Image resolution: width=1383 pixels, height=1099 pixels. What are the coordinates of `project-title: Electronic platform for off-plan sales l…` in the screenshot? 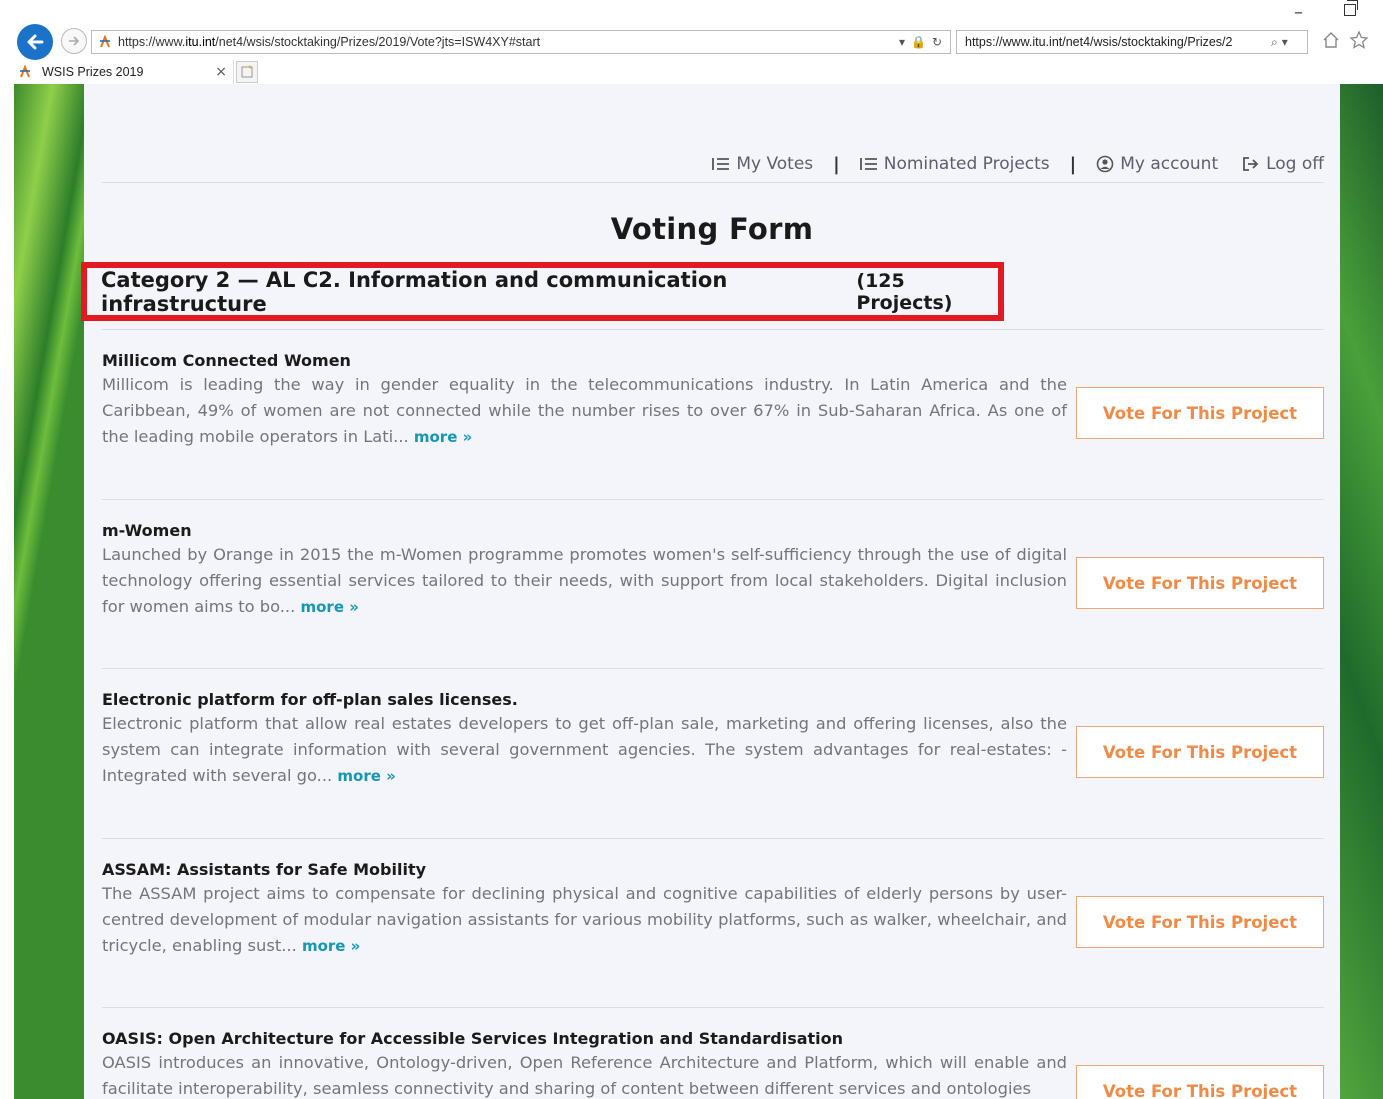 It's located at (310, 699).